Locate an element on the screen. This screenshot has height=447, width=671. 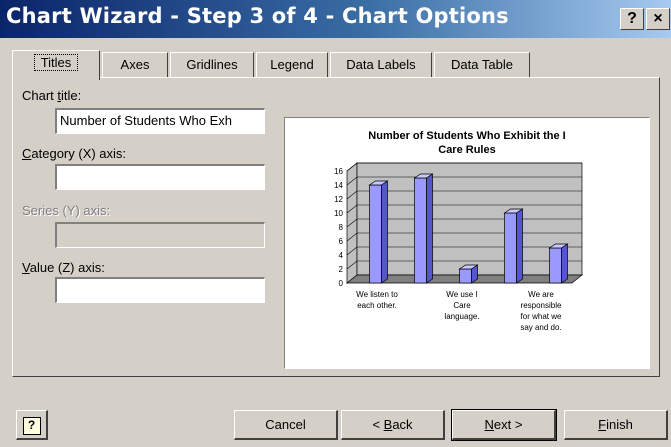
help-button-bottom: ? is located at coordinates (32, 425).